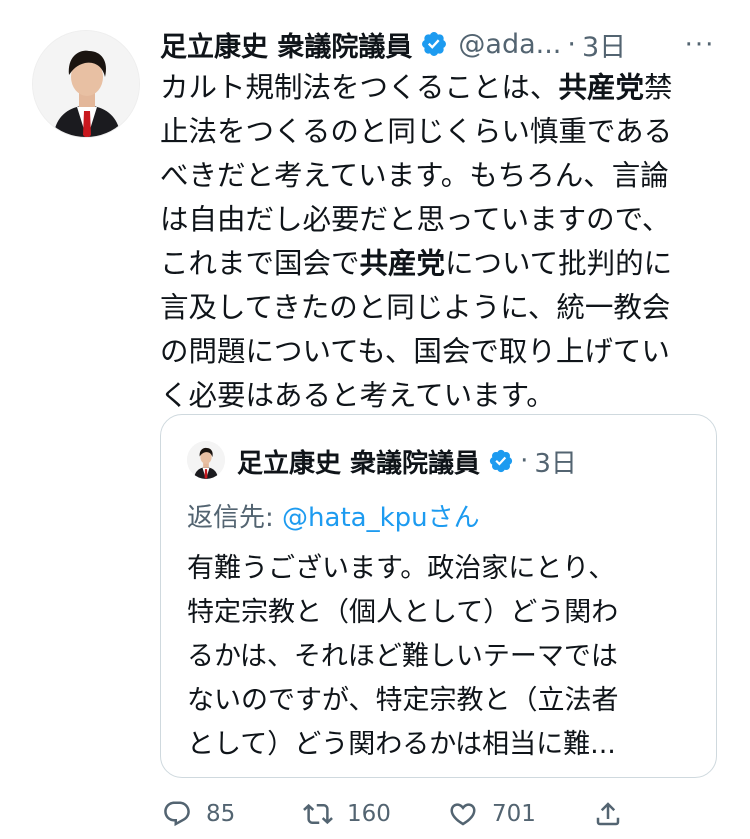 The image size is (750, 839). What do you see at coordinates (86, 84) in the screenshot?
I see `author-avatar` at bounding box center [86, 84].